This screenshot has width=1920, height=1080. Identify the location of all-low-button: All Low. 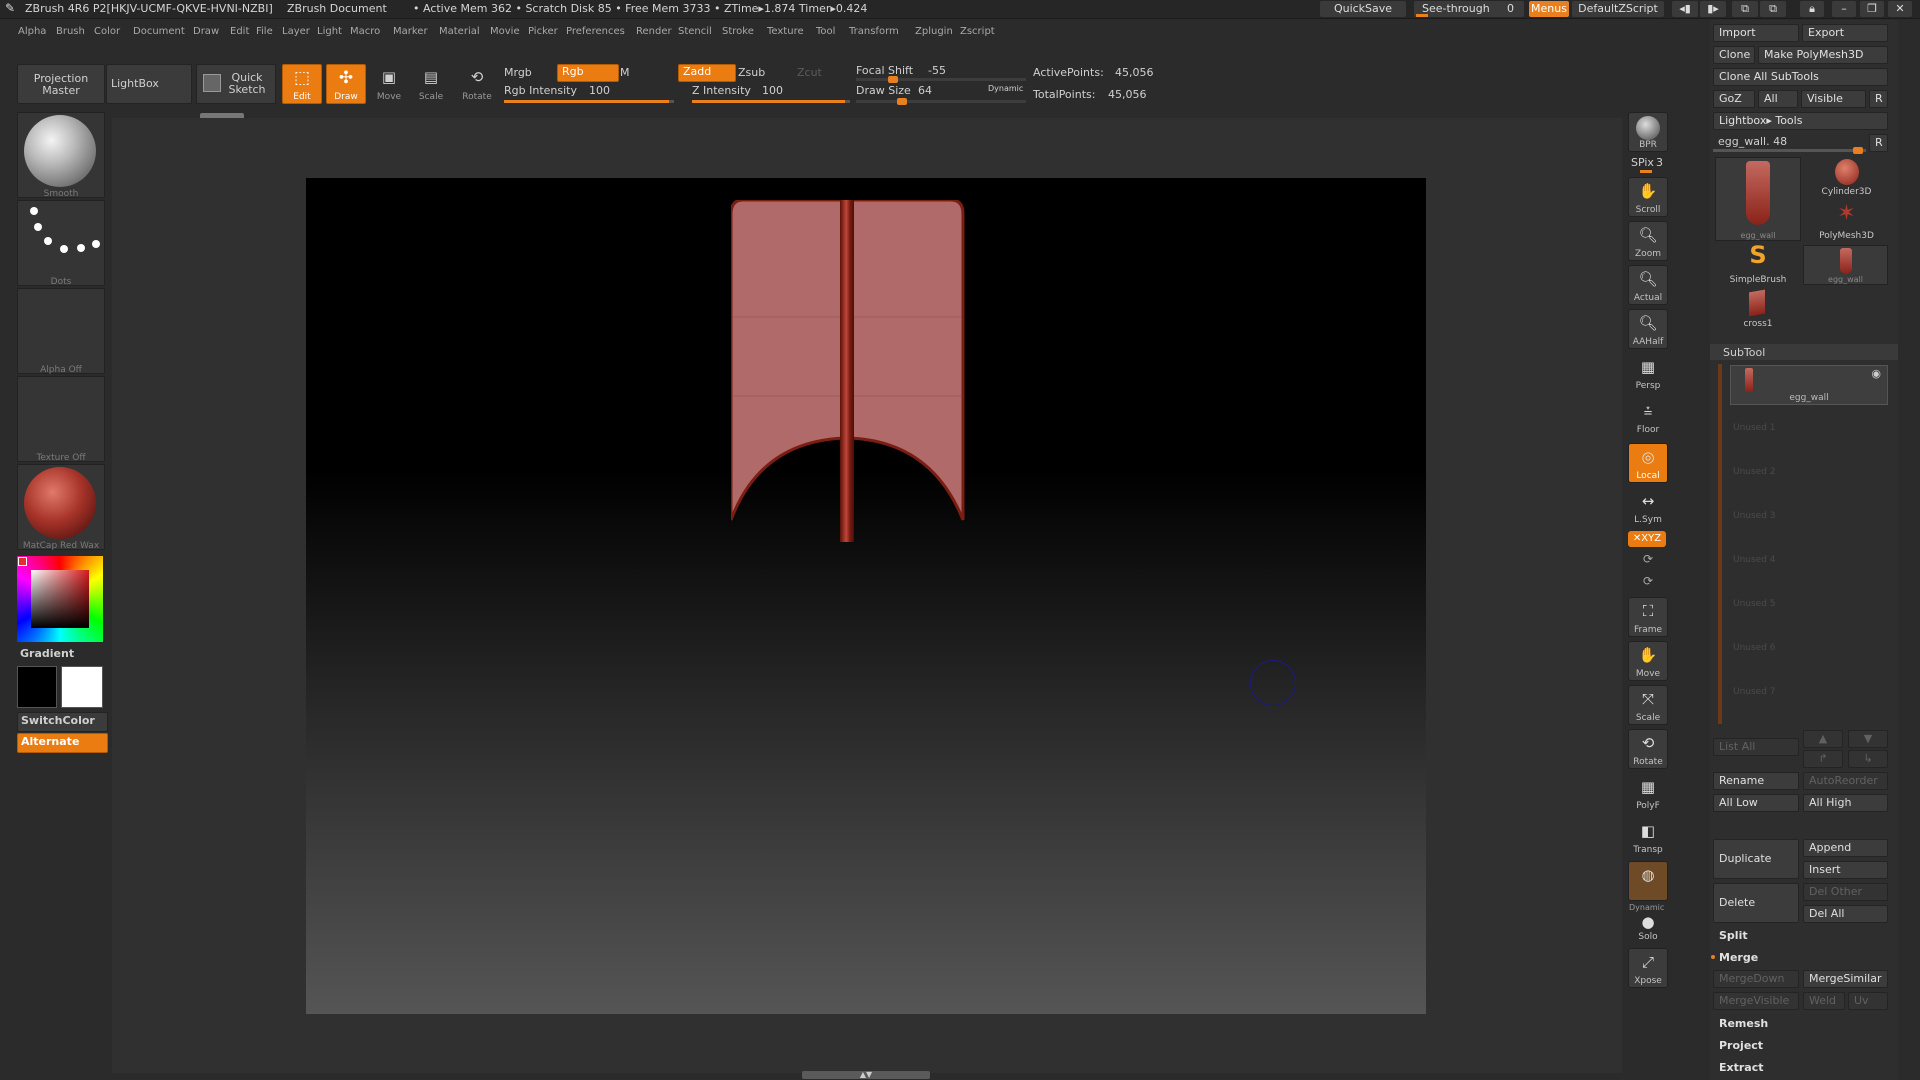
(1756, 803).